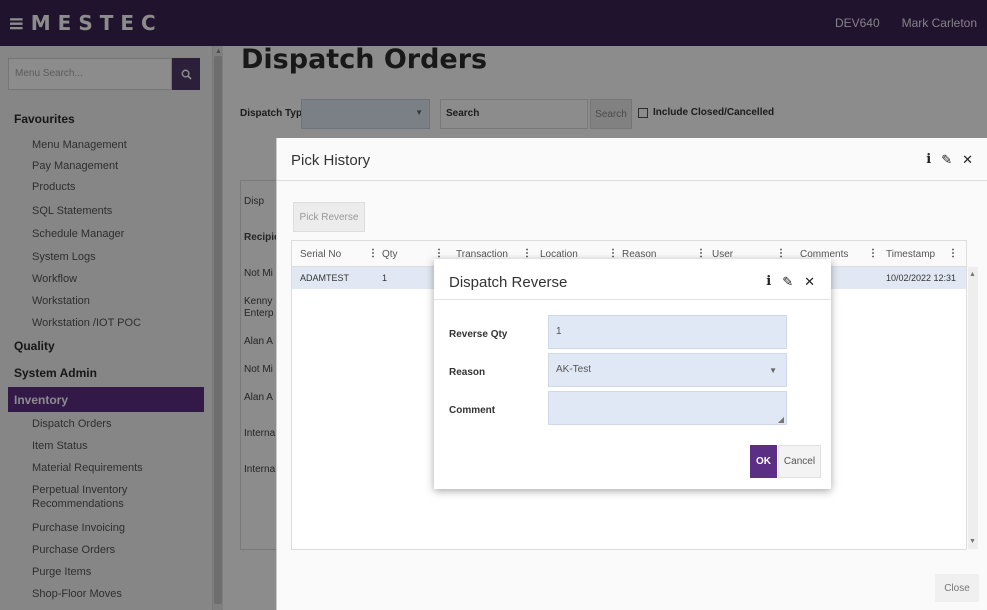 The height and width of the screenshot is (610, 987). I want to click on reason-label: Reason, so click(467, 372).